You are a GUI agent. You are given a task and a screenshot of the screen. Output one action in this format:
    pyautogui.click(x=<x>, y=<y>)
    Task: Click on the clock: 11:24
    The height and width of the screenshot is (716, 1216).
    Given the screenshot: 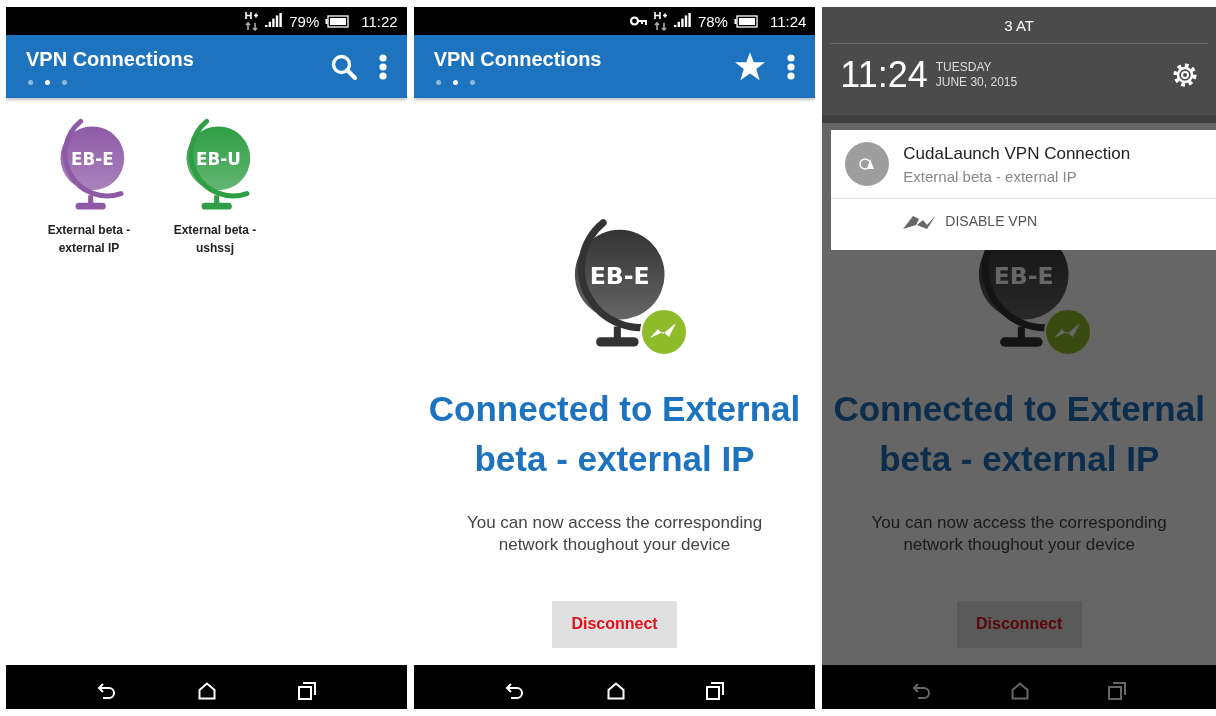 What is the action you would take?
    pyautogui.click(x=788, y=21)
    